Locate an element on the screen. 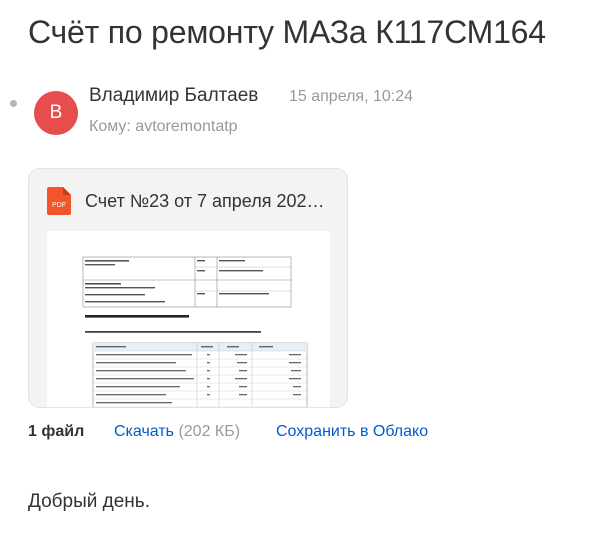  download-link: Скачать (202 КБ) is located at coordinates (177, 432).